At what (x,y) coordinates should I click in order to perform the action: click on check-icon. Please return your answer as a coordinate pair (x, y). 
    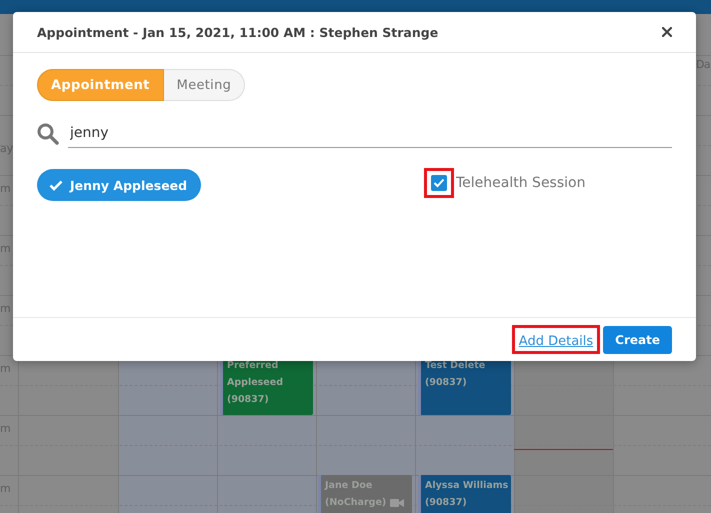
    Looking at the image, I should click on (56, 185).